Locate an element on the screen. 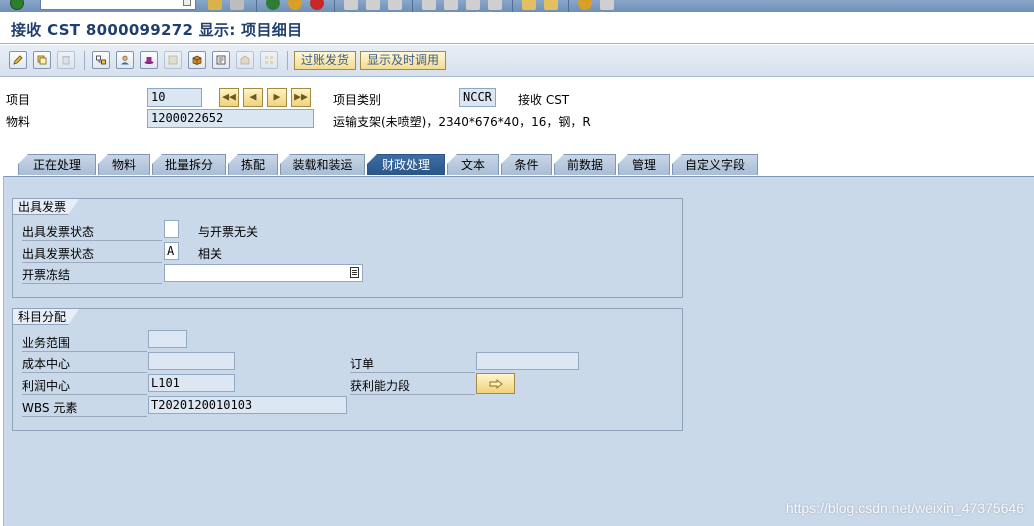 Image resolution: width=1034 pixels, height=526 pixels. cost-center-field is located at coordinates (191, 361).